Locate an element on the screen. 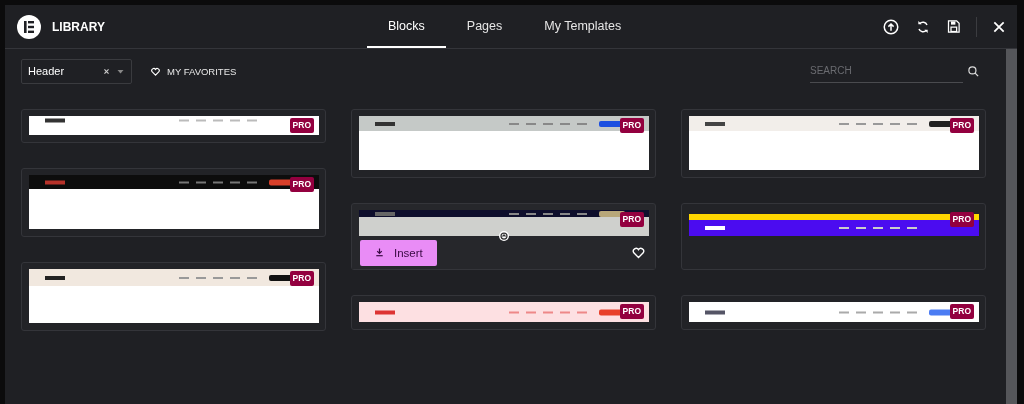  save-icon is located at coordinates (953, 26).